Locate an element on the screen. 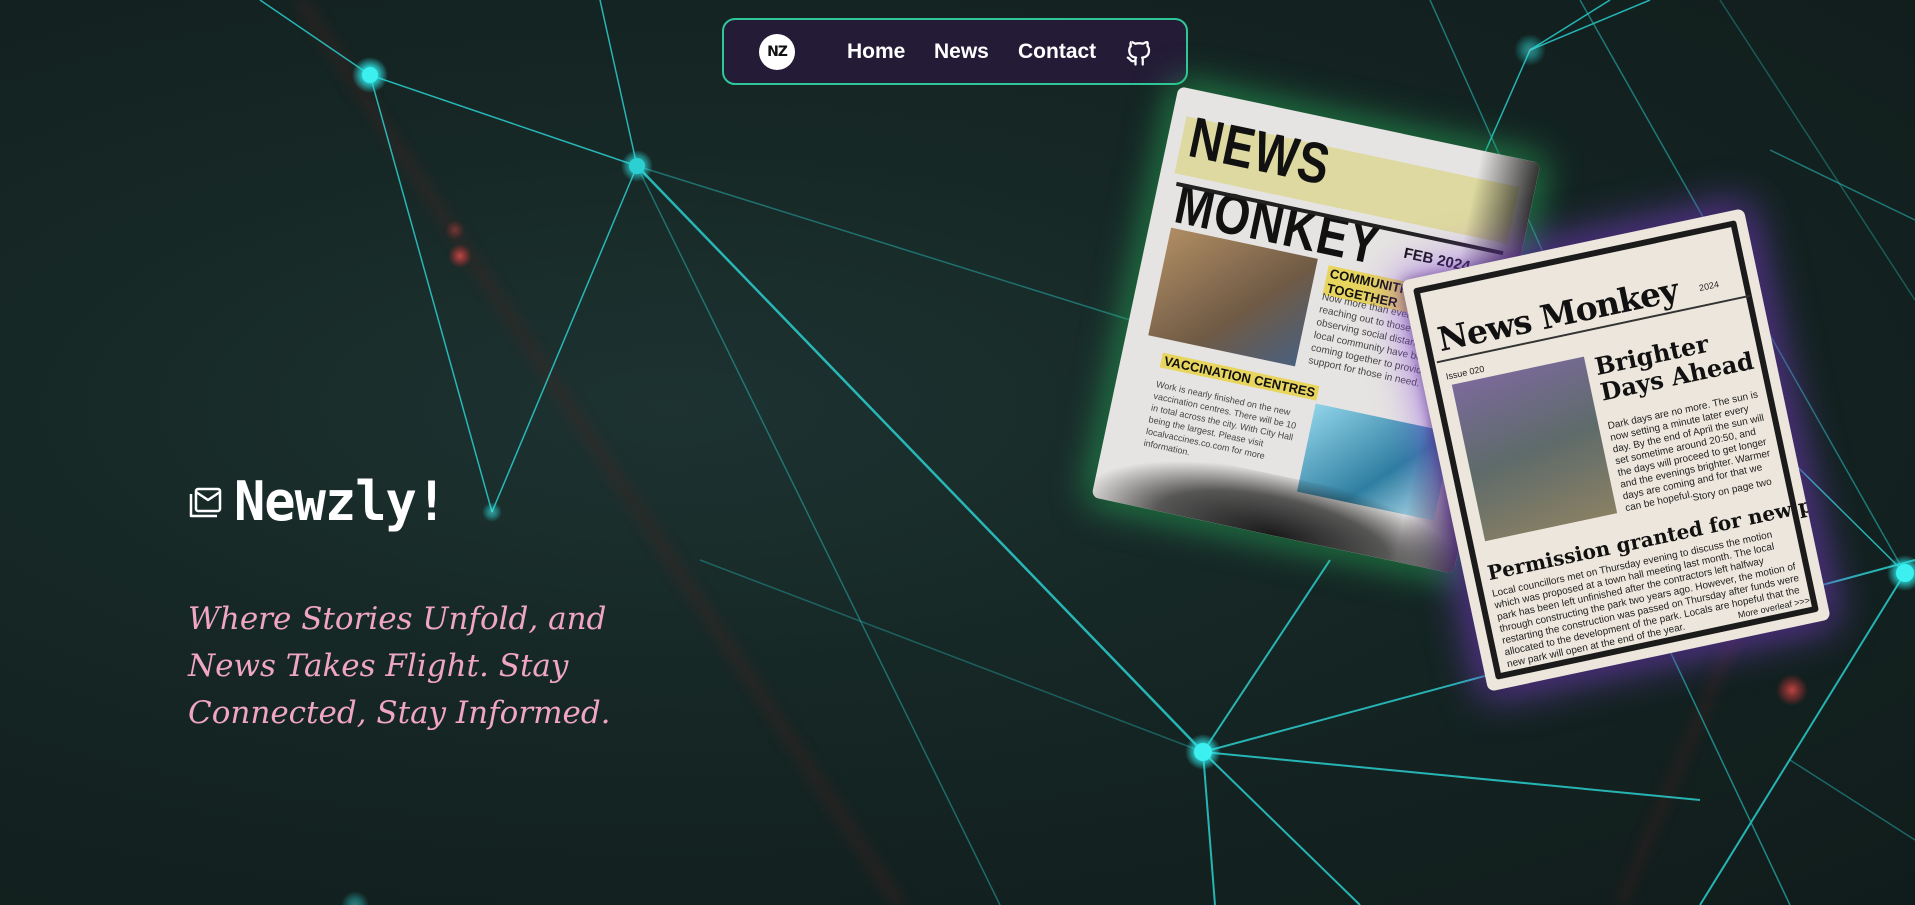 This screenshot has height=905, width=1915. navbar: NZ Home News Contact is located at coordinates (955, 51).